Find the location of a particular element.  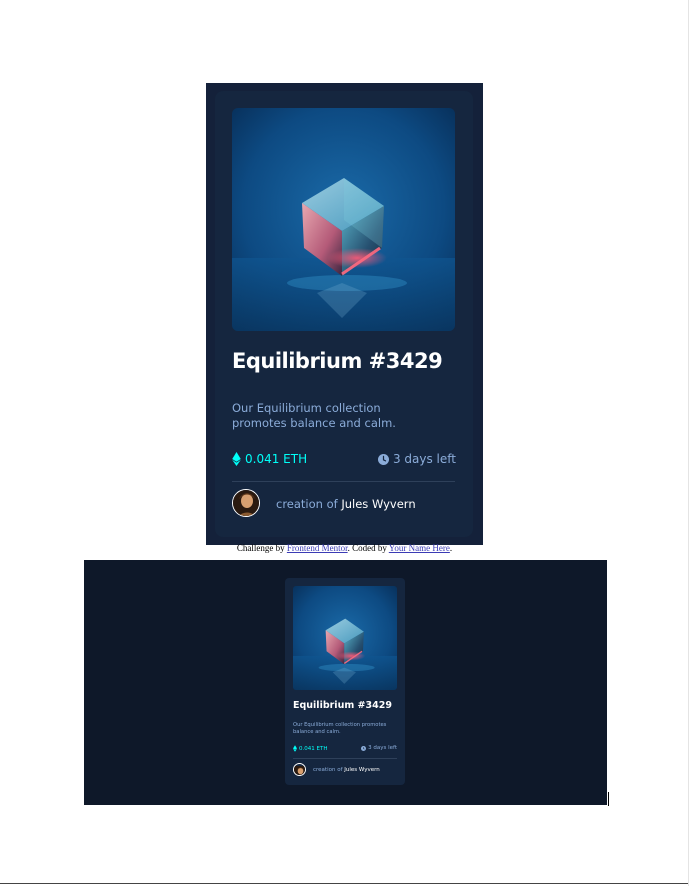

bottom-border is located at coordinates (344, 883).